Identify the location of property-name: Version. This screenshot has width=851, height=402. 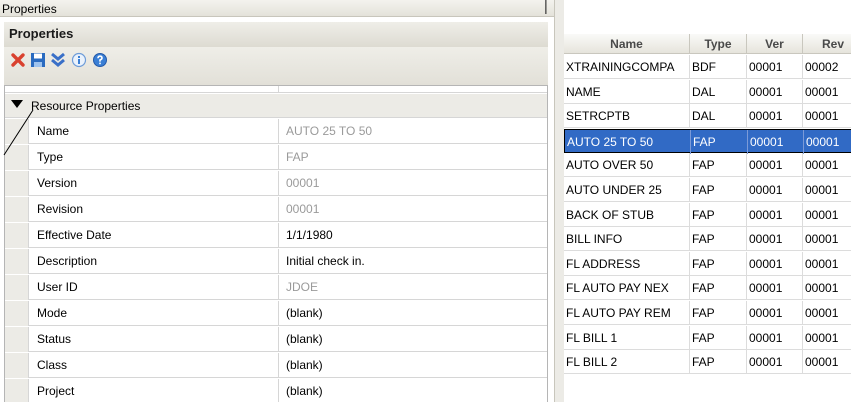
(57, 183).